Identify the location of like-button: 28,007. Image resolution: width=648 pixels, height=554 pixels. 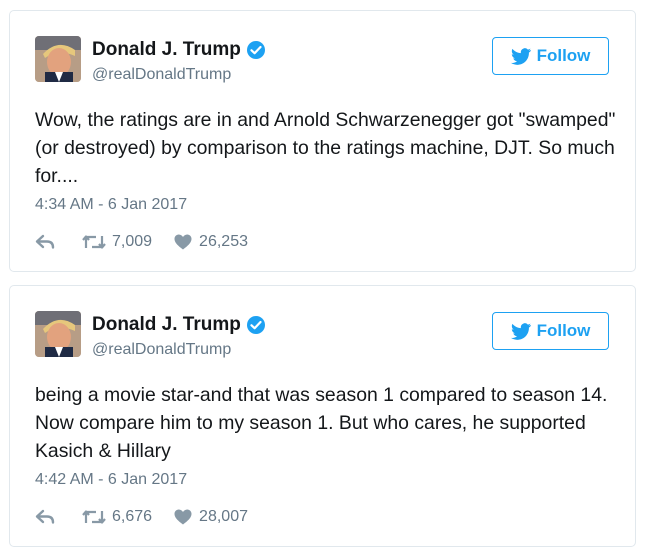
(211, 517).